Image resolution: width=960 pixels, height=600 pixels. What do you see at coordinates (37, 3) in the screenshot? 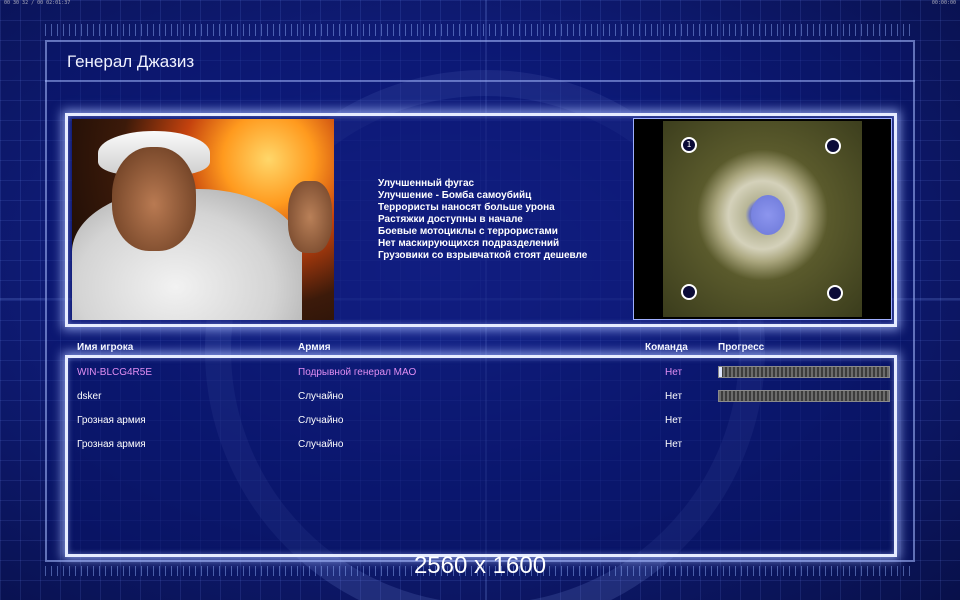
I see `system-status-left: 00 30 32 / 00 02:01:37` at bounding box center [37, 3].